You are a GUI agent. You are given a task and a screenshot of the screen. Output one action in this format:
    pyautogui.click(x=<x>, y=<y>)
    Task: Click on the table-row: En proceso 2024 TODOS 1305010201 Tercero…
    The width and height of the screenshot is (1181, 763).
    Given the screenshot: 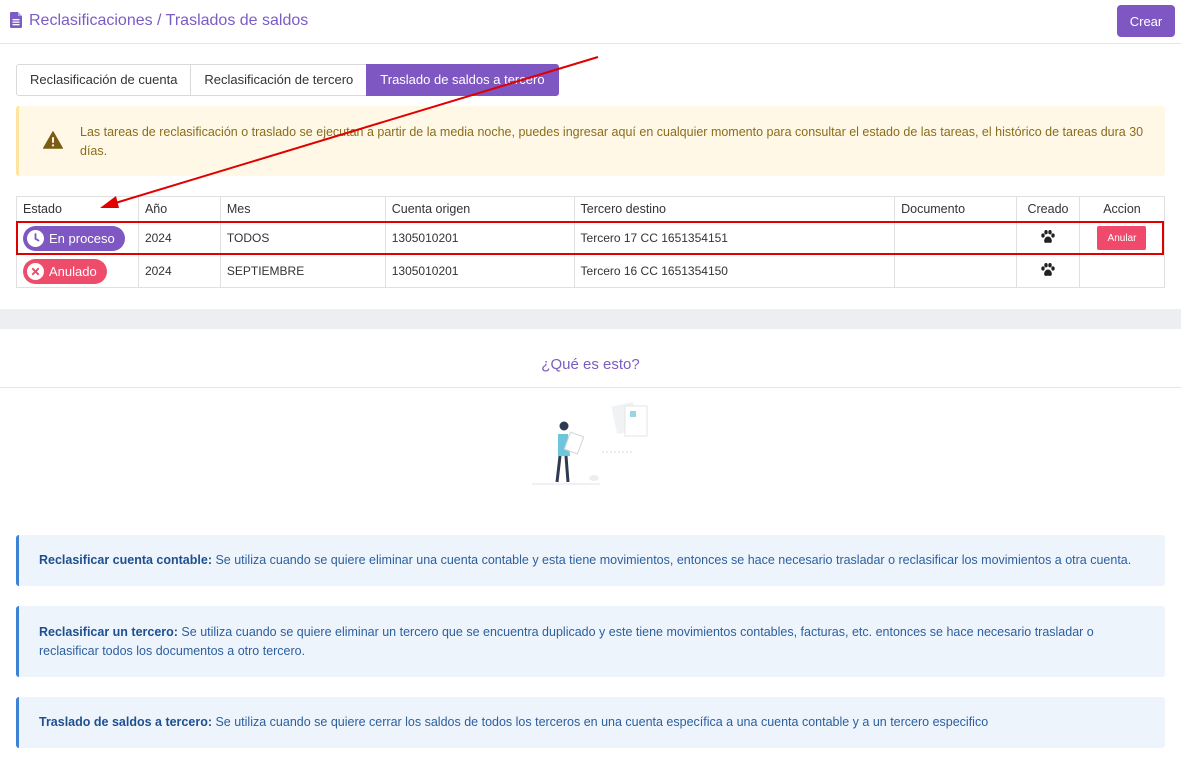 What is the action you would take?
    pyautogui.click(x=591, y=238)
    